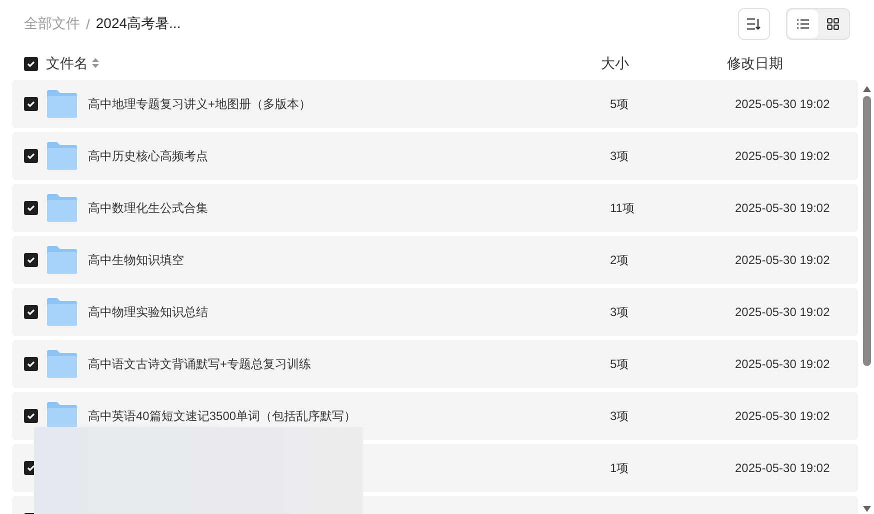  What do you see at coordinates (664, 64) in the screenshot?
I see `column-header: 大小` at bounding box center [664, 64].